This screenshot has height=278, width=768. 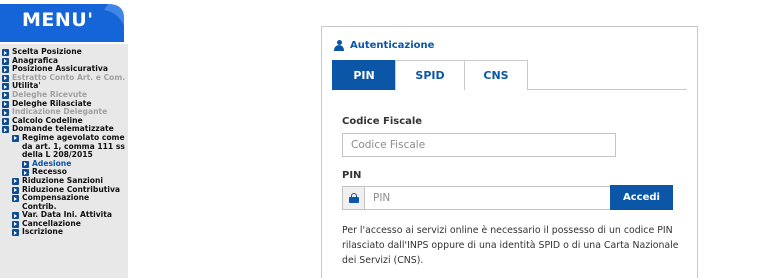 I want to click on user-icon, so click(x=339, y=45).